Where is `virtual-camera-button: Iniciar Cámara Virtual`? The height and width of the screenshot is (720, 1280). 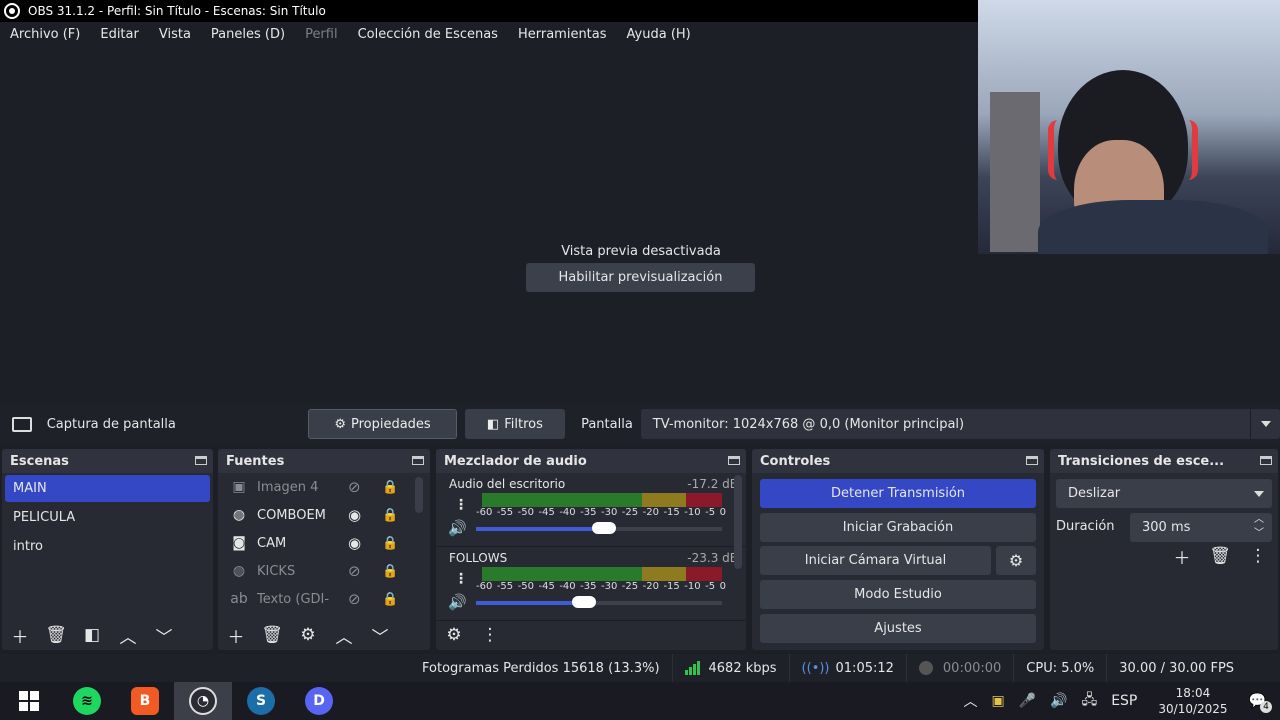 virtual-camera-button: Iniciar Cámara Virtual is located at coordinates (875, 560).